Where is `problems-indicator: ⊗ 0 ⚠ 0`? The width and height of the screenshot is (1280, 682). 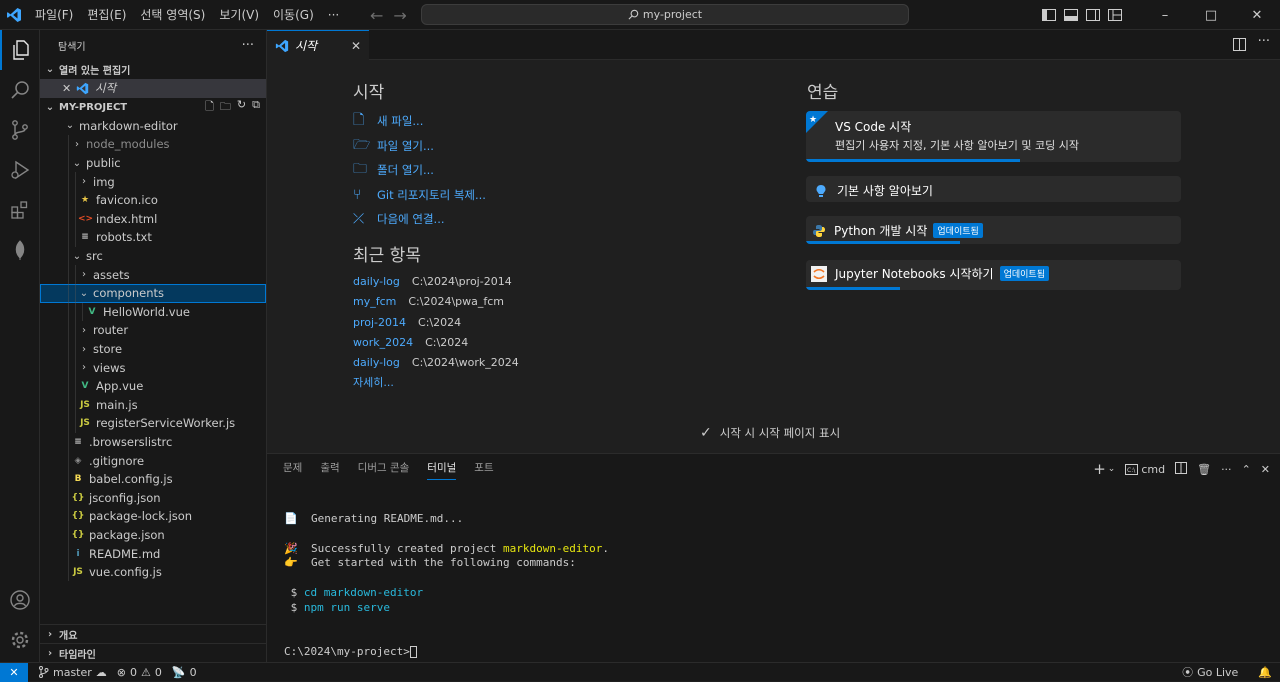 problems-indicator: ⊗ 0 ⚠ 0 is located at coordinates (139, 672).